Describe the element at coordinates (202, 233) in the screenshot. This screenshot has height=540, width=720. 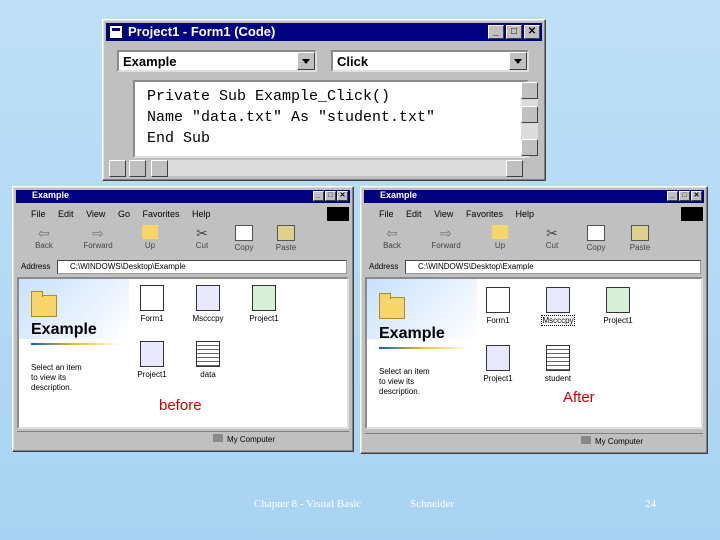
I see `scissors-icon: ✂` at that location.